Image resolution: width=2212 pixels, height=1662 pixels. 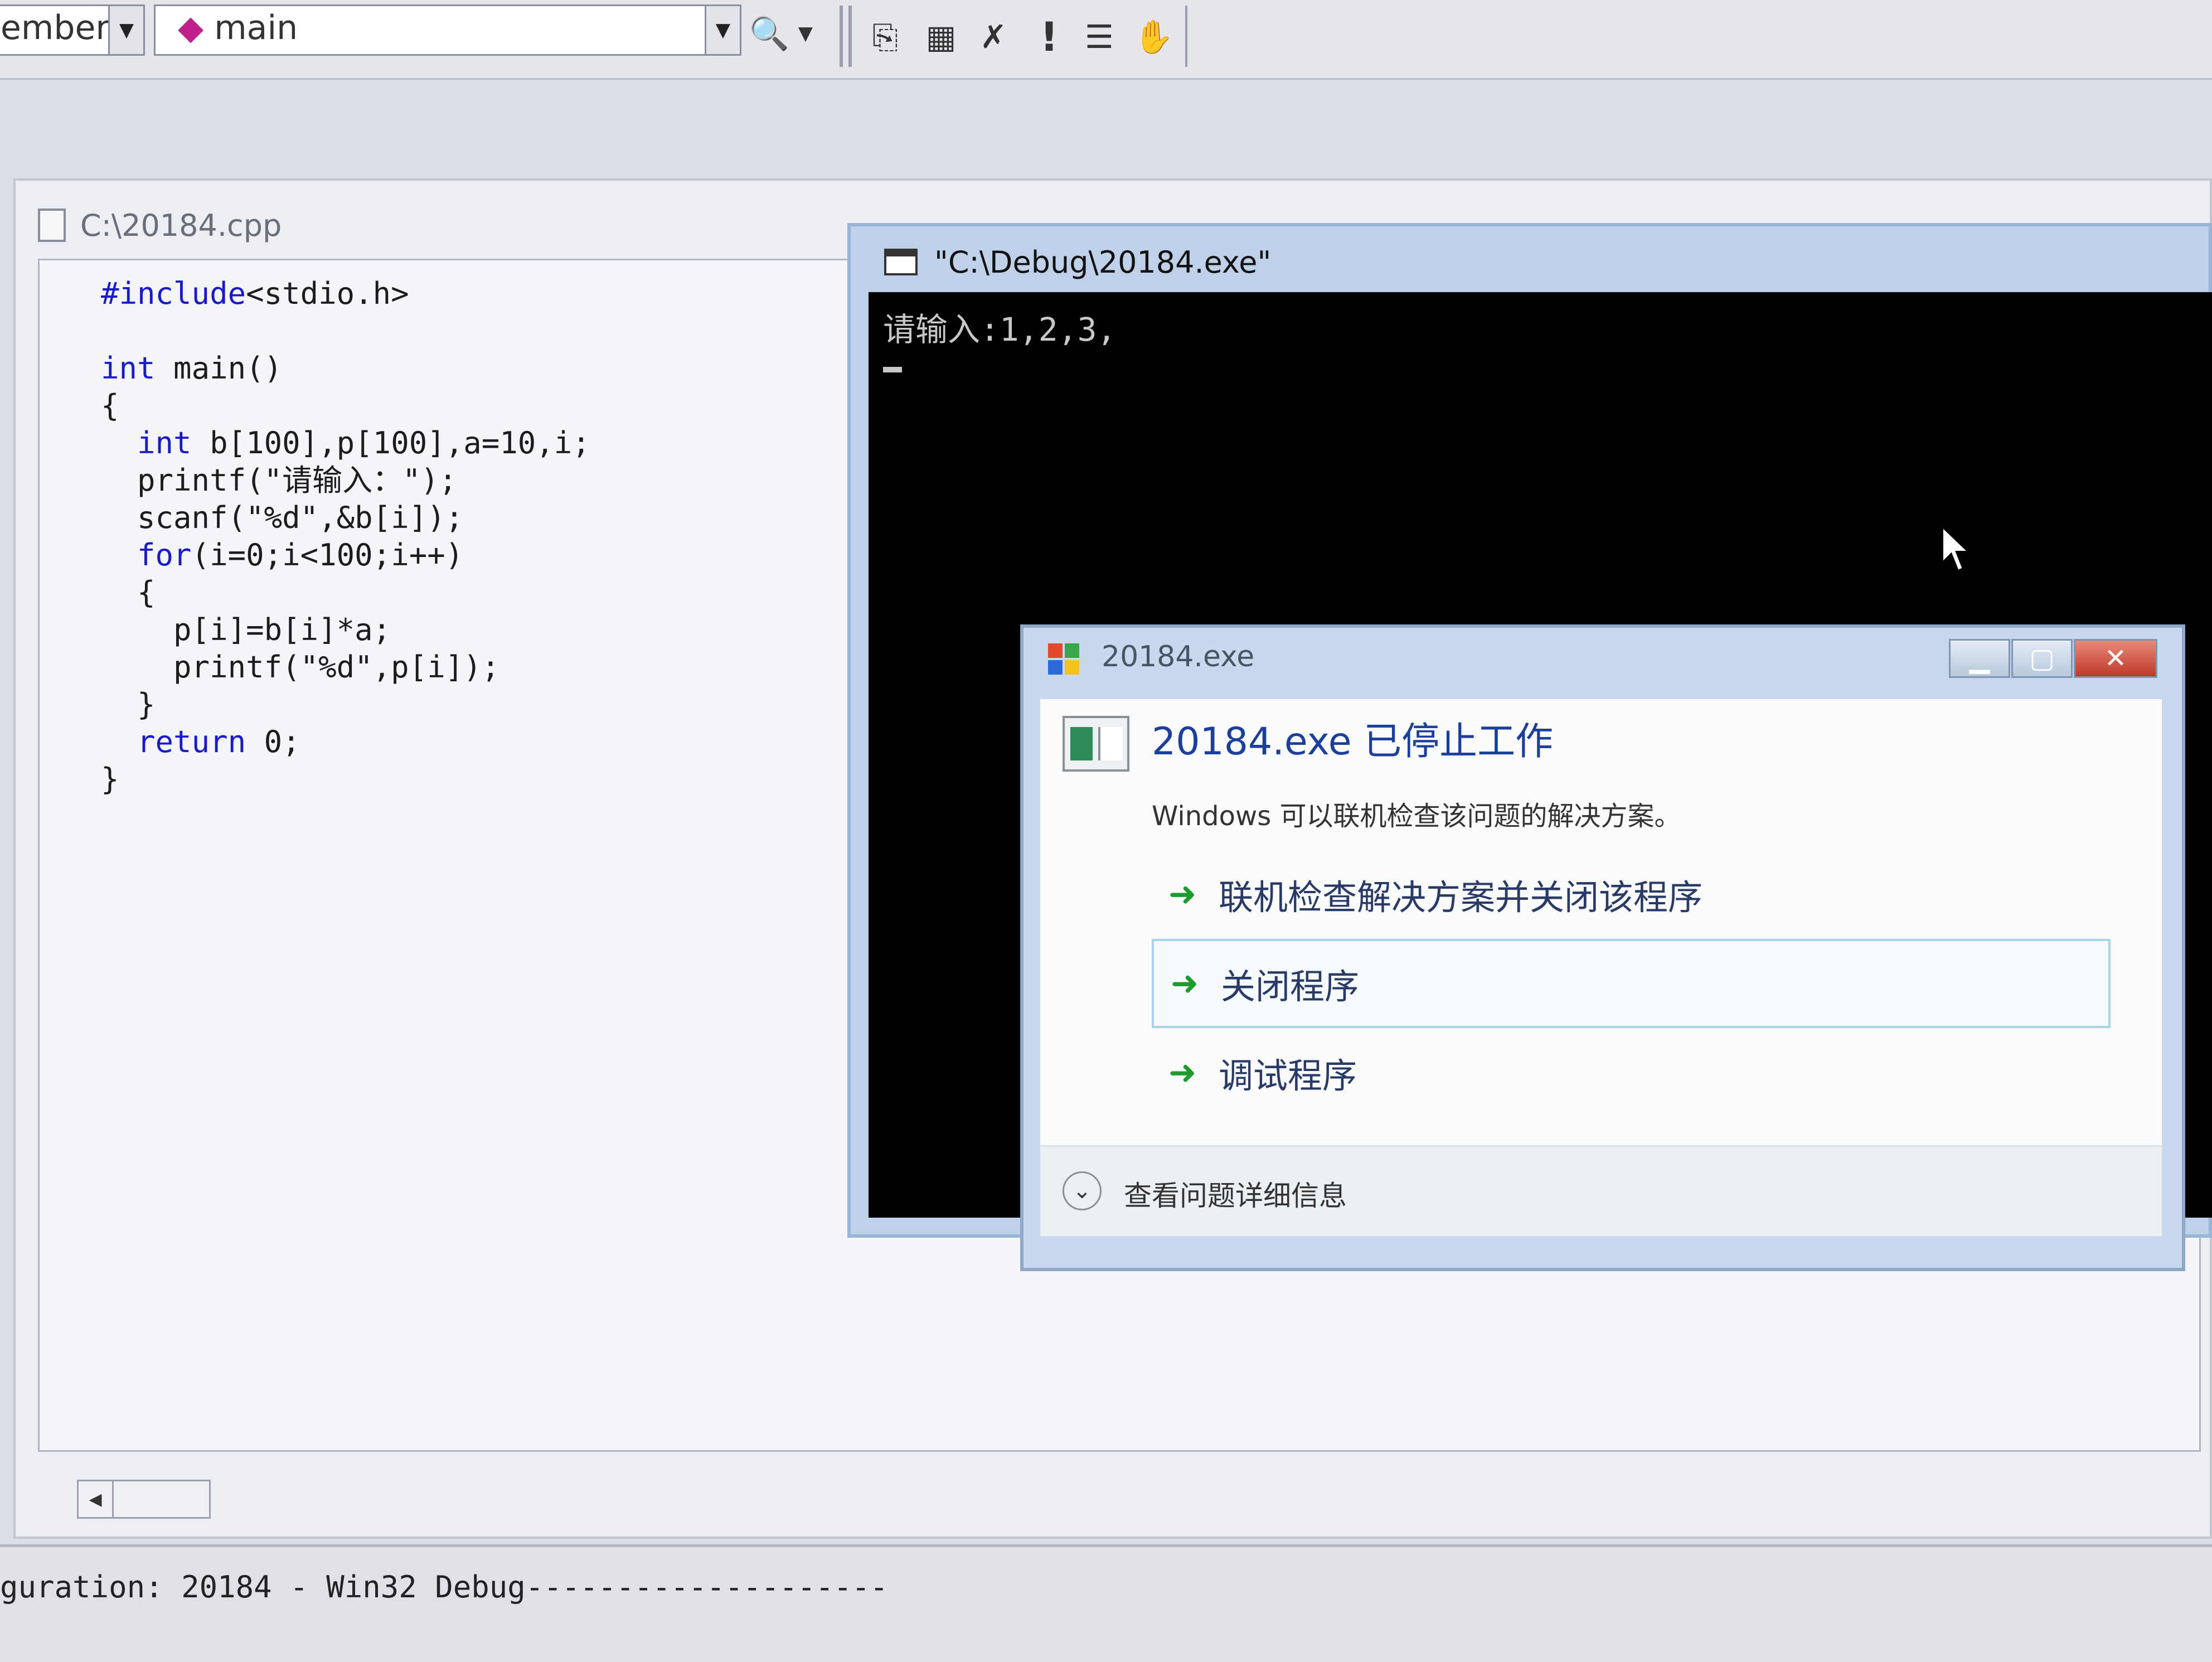 I want to click on show-details-link: 查看问题详细信息, so click(x=1235, y=1194).